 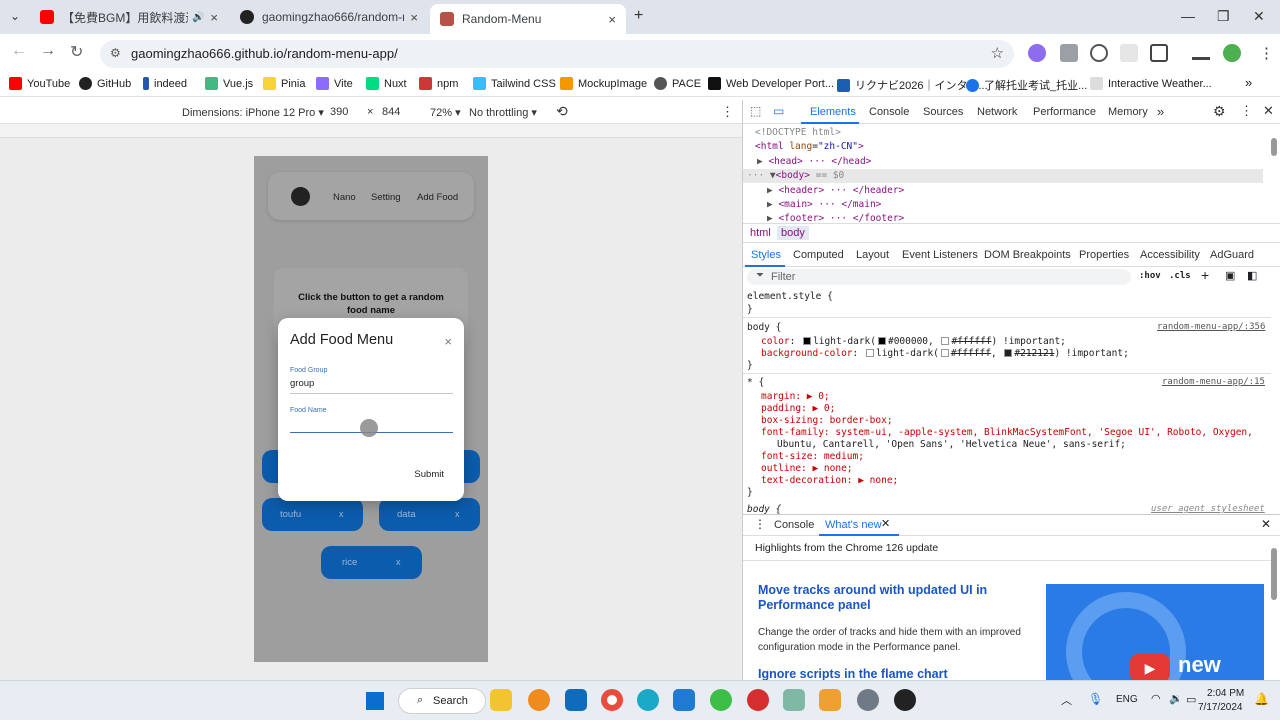 What do you see at coordinates (755, 382) in the screenshot?
I see `rule-star-selector: * {` at bounding box center [755, 382].